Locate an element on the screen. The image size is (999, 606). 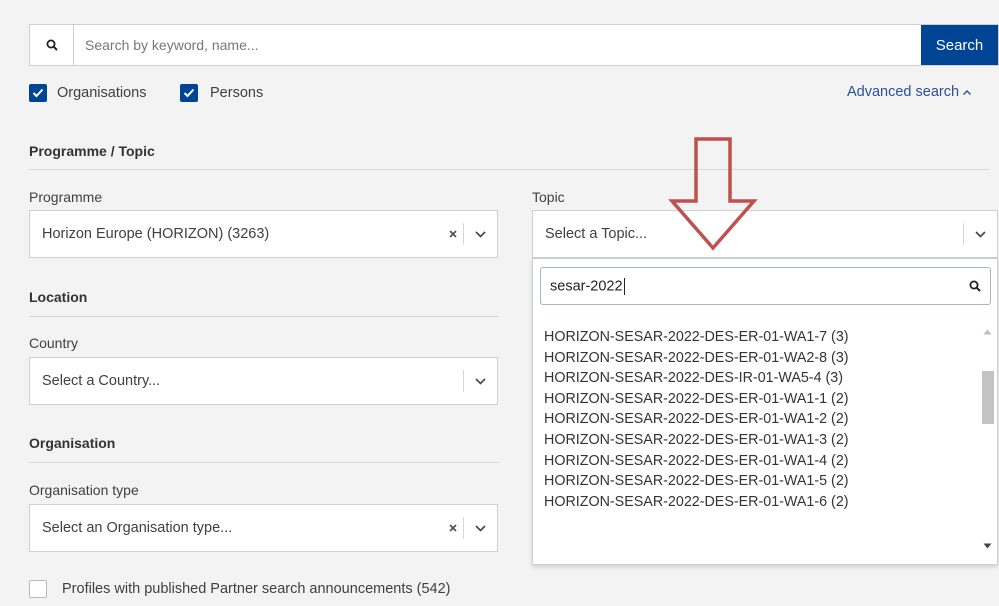
organisation-type-label: Organisation type is located at coordinates (84, 490).